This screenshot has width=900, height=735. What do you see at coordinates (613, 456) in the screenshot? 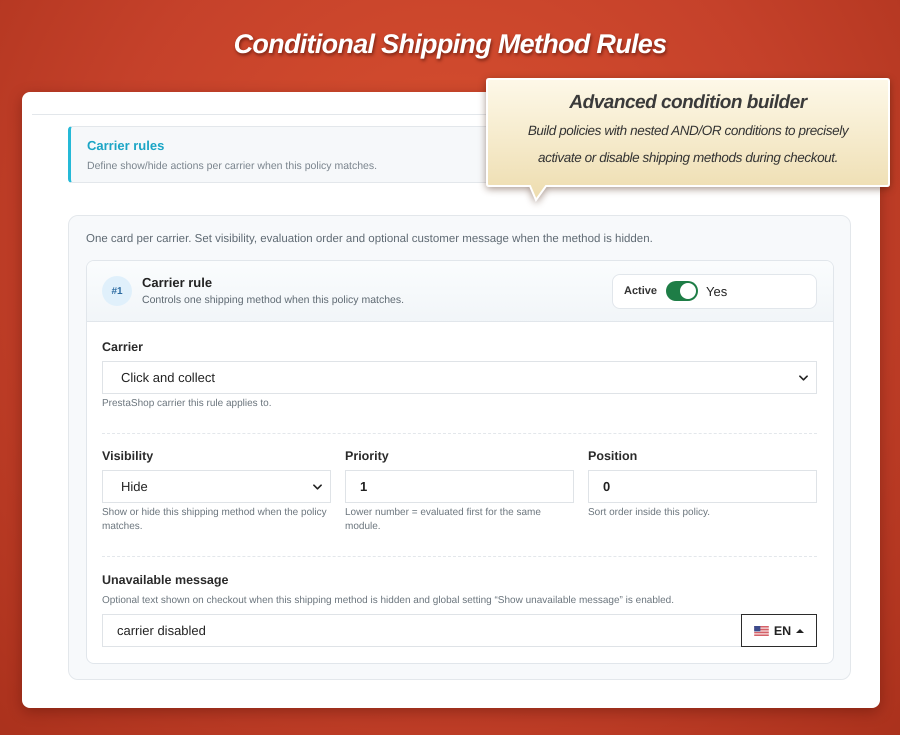
I see `field-label: Position` at bounding box center [613, 456].